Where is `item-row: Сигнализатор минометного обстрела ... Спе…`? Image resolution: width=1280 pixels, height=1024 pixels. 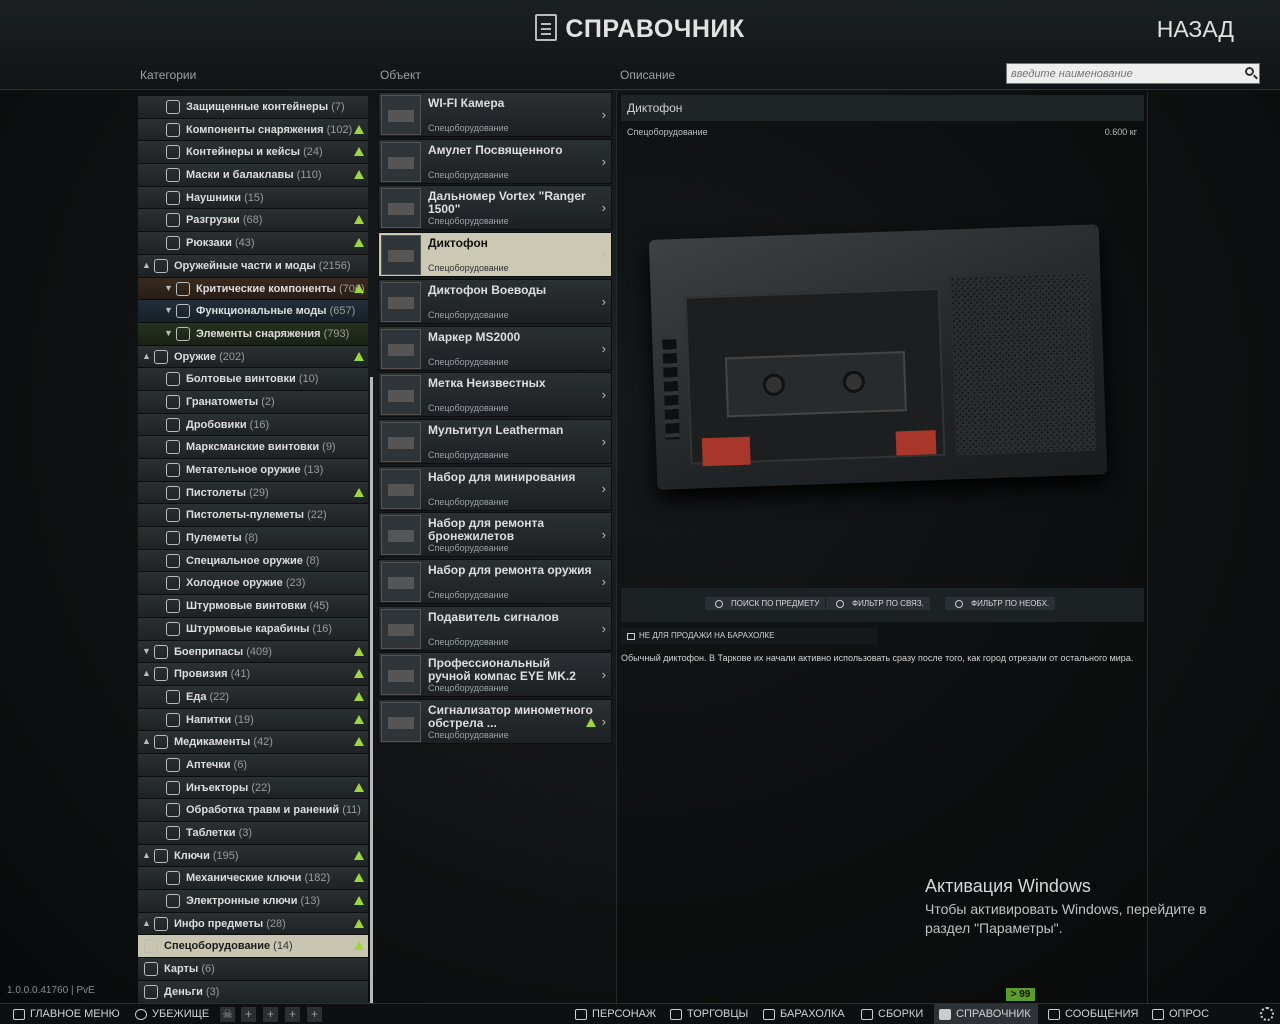
item-row: Сигнализатор минометного обстрела ... Спе… is located at coordinates (495, 722).